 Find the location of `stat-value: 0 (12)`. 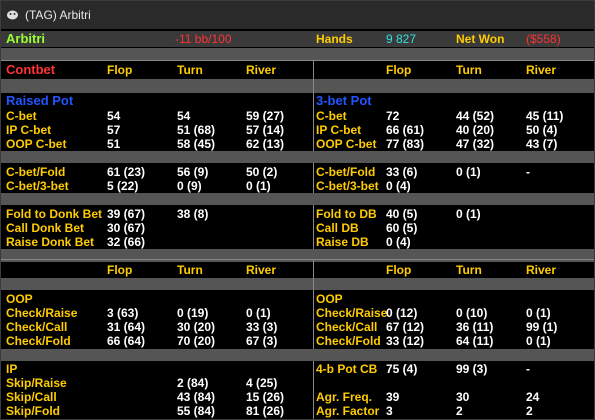

stat-value: 0 (12) is located at coordinates (402, 313).